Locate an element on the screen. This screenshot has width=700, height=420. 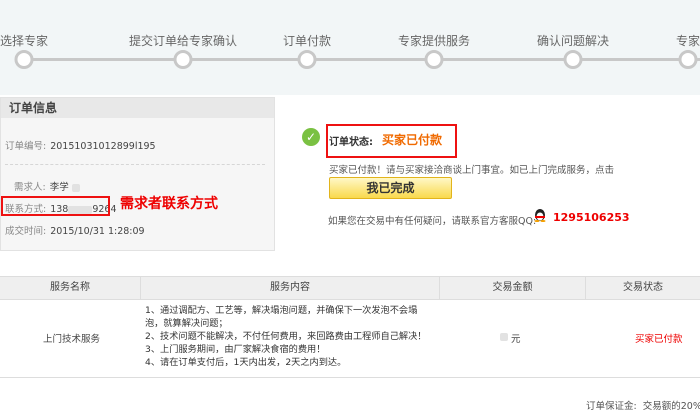
annotation-text: 需求者联系方式 is located at coordinates (169, 204).